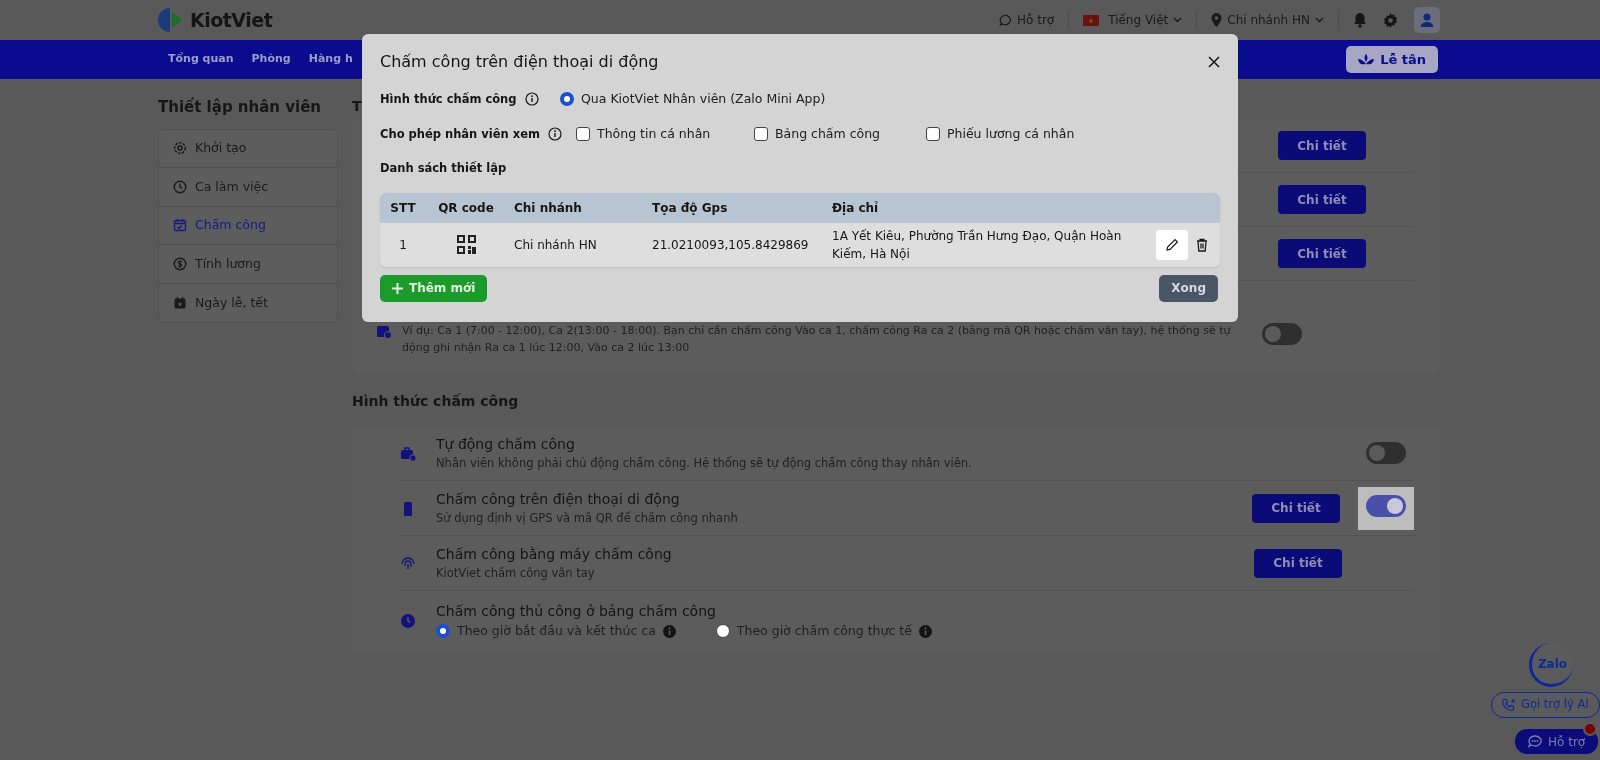  I want to click on add-button: Thêm mới, so click(434, 288).